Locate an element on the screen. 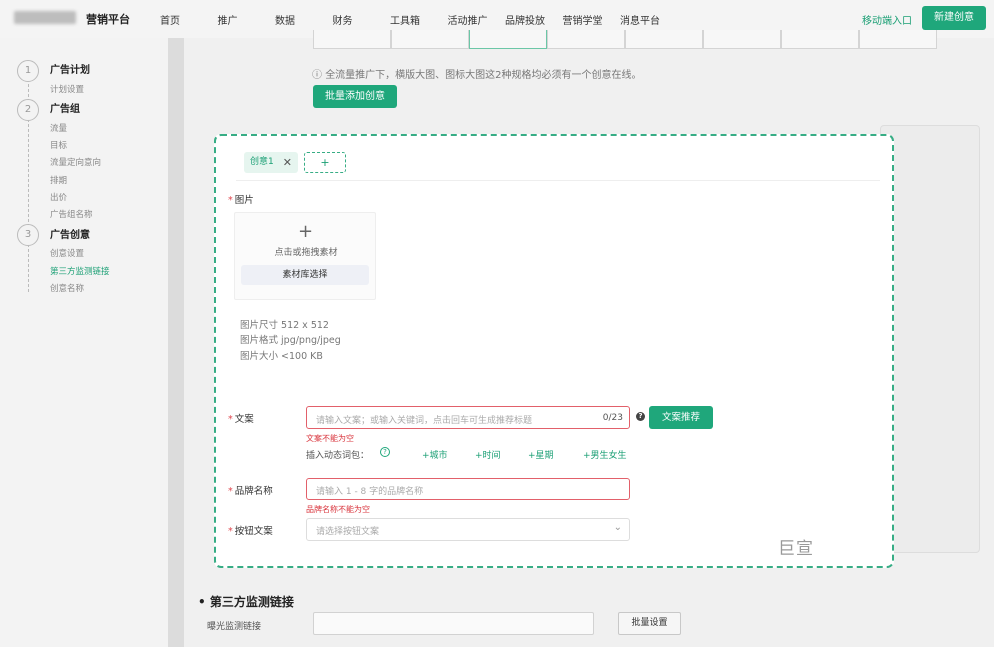  copy-placeholder: 请输入文案；或输入关键词，点击回车可生成推荐标题 is located at coordinates (424, 421).